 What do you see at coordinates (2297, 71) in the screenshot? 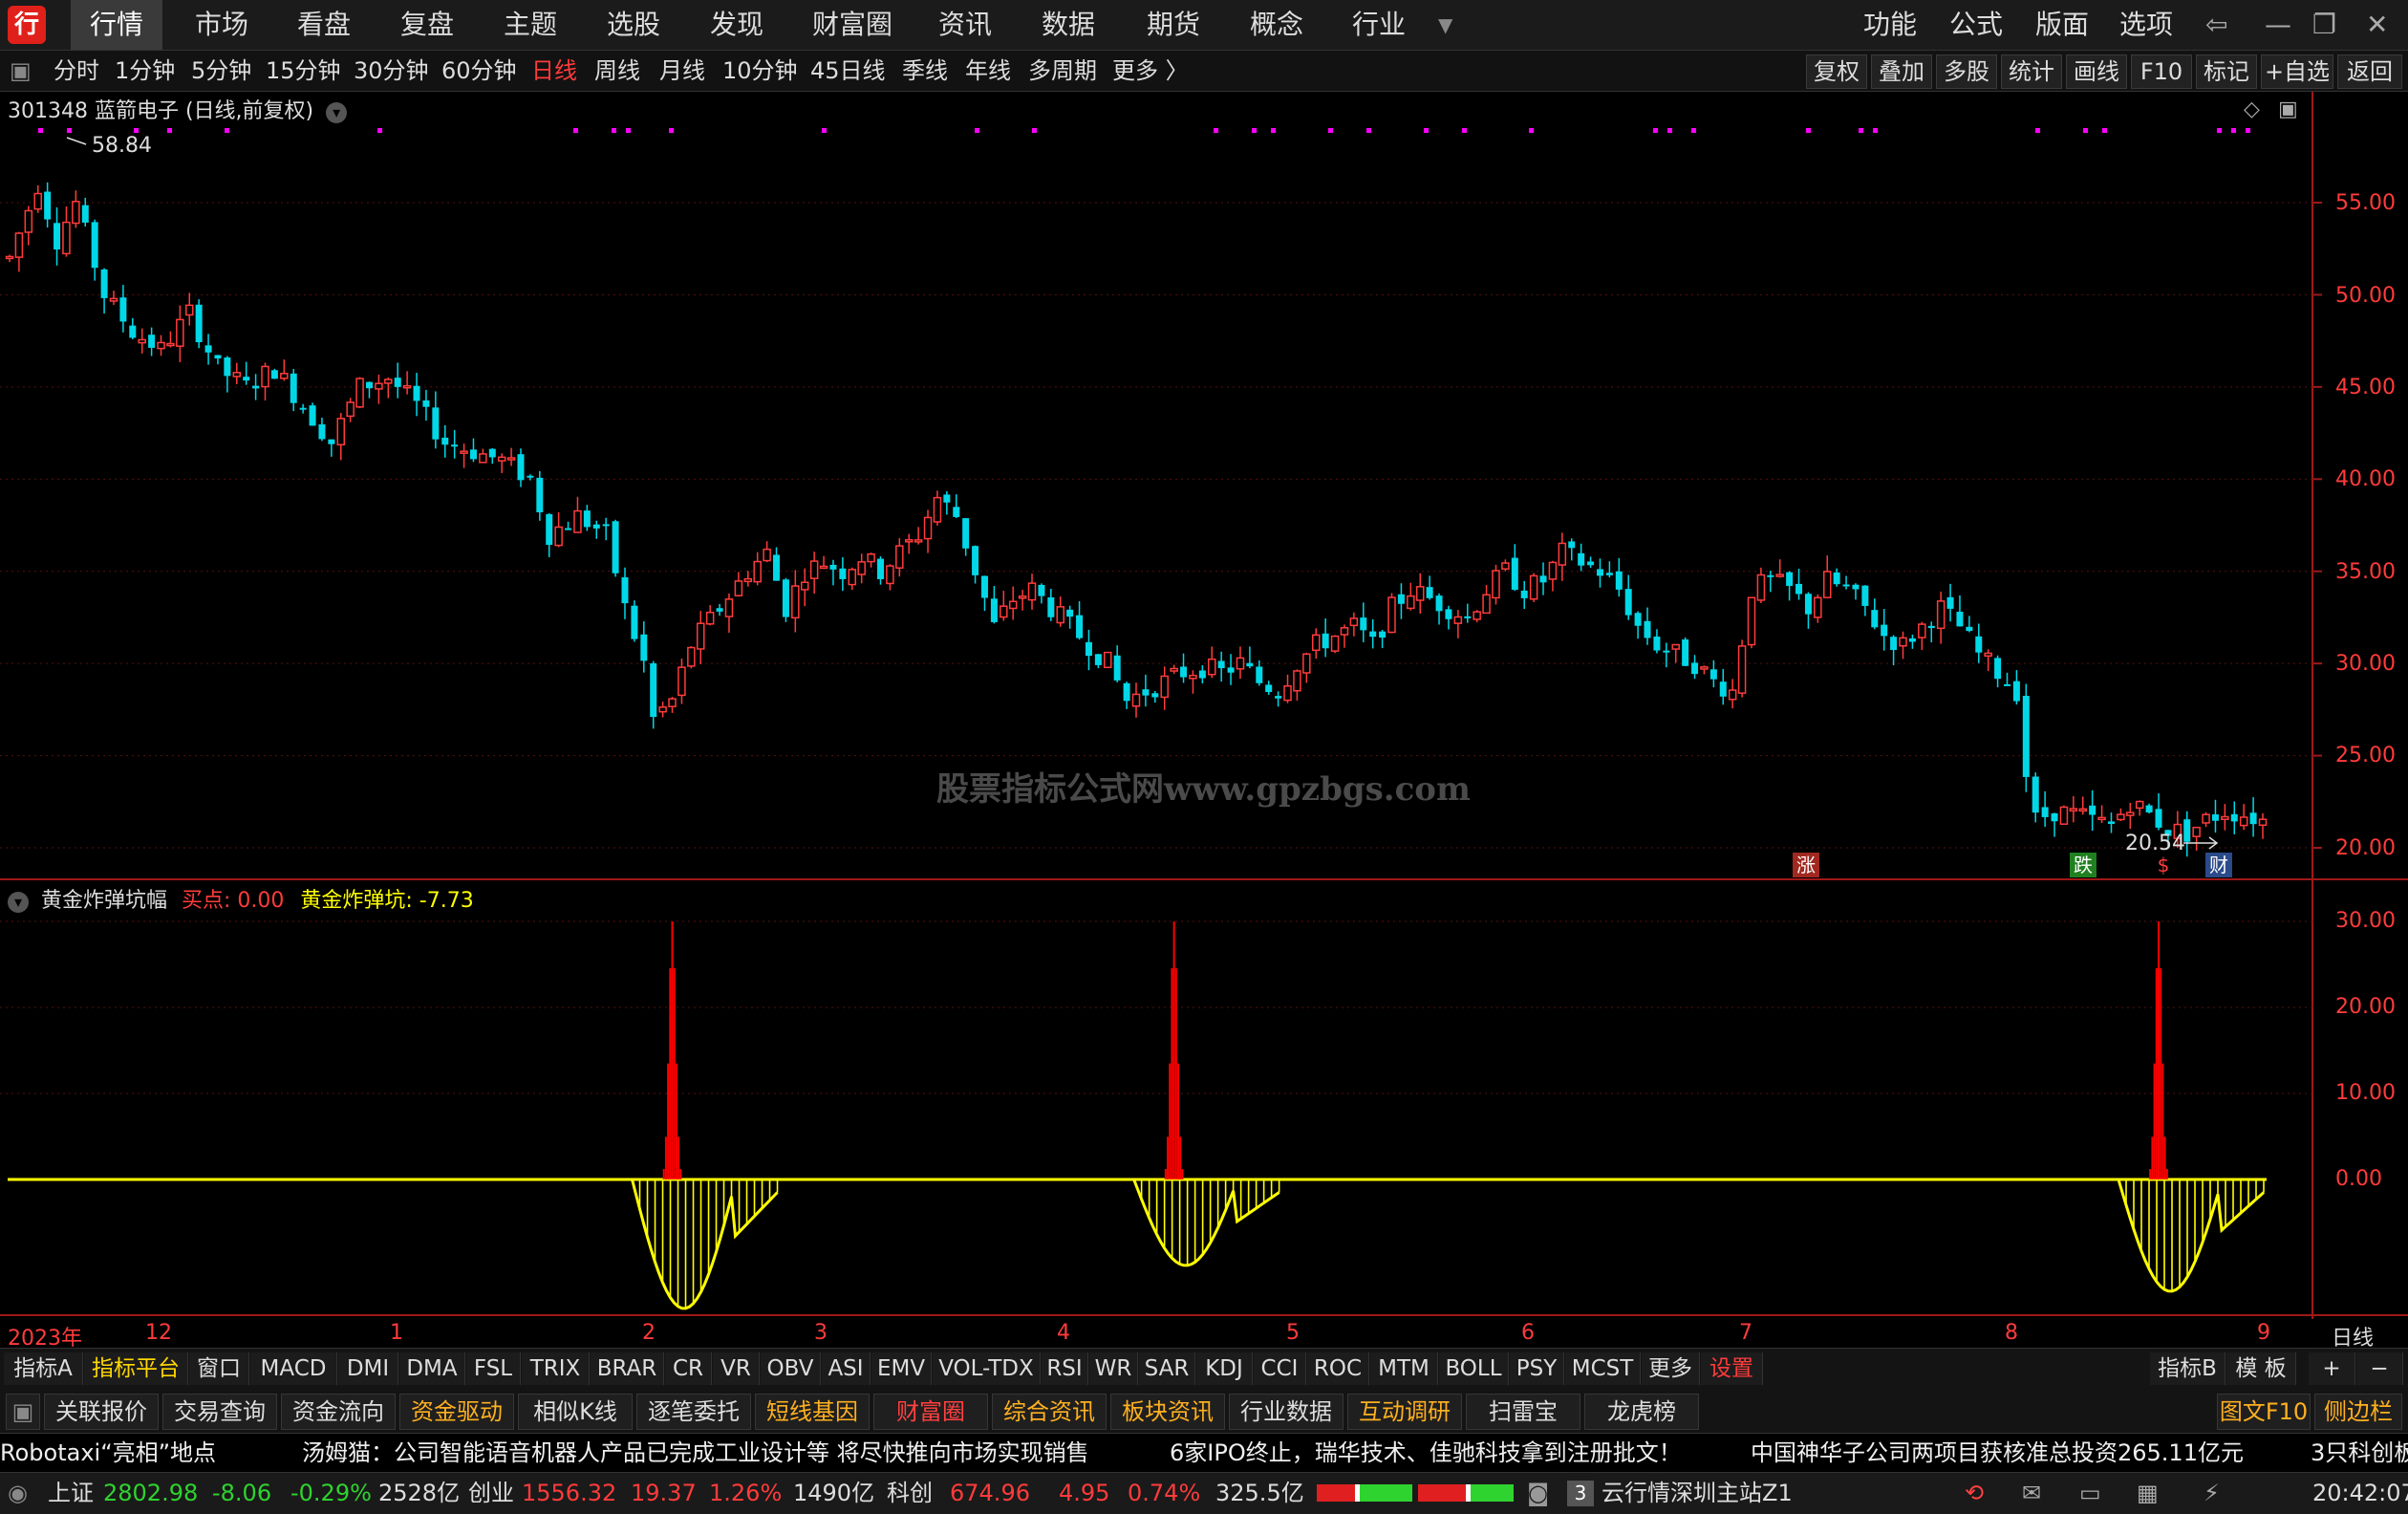
I see `add-watchlist-button: +自选` at bounding box center [2297, 71].